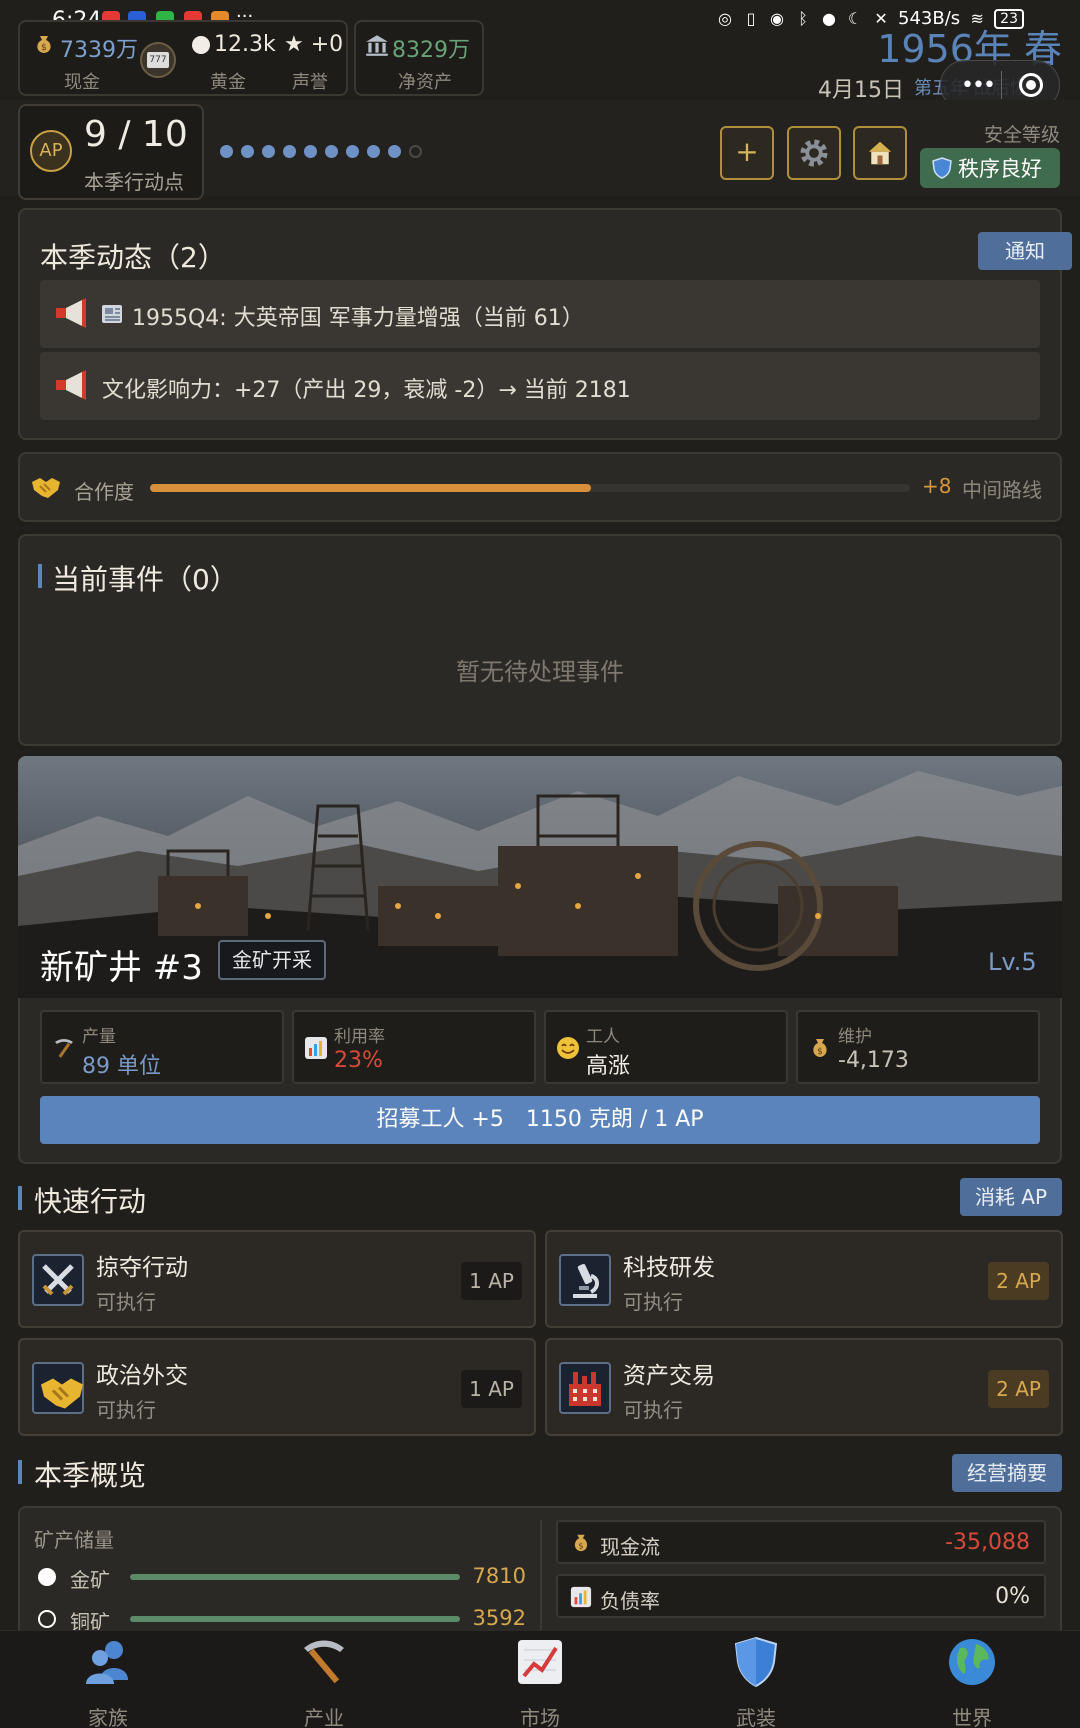 This screenshot has width=1080, height=1728. I want to click on capsule-divider, so click(1001, 85).